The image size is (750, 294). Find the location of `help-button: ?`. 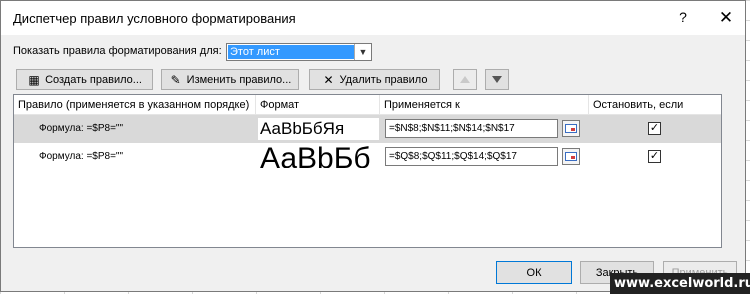

help-button: ? is located at coordinates (683, 18).